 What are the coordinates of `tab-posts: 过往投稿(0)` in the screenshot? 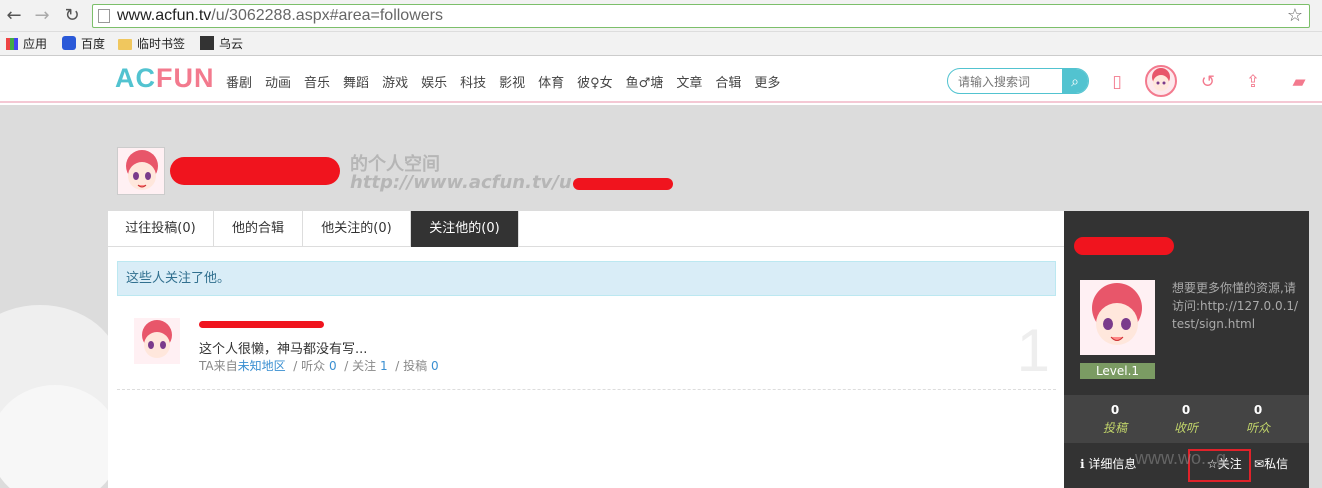 It's located at (161, 229).